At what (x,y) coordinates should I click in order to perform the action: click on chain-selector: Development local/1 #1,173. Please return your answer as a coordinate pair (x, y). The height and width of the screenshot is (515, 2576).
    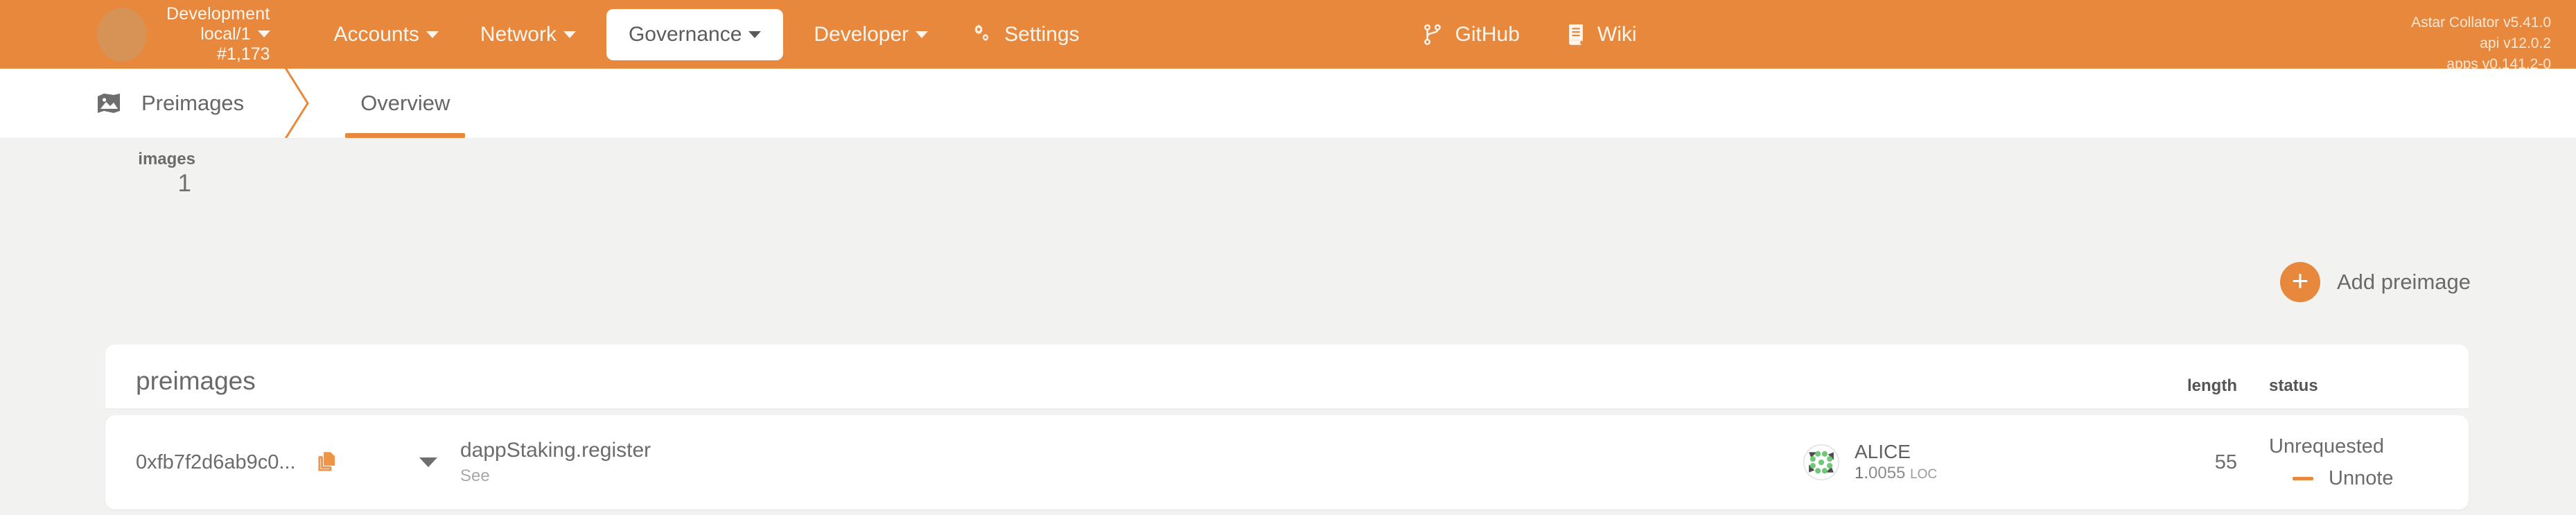
    Looking at the image, I should click on (183, 34).